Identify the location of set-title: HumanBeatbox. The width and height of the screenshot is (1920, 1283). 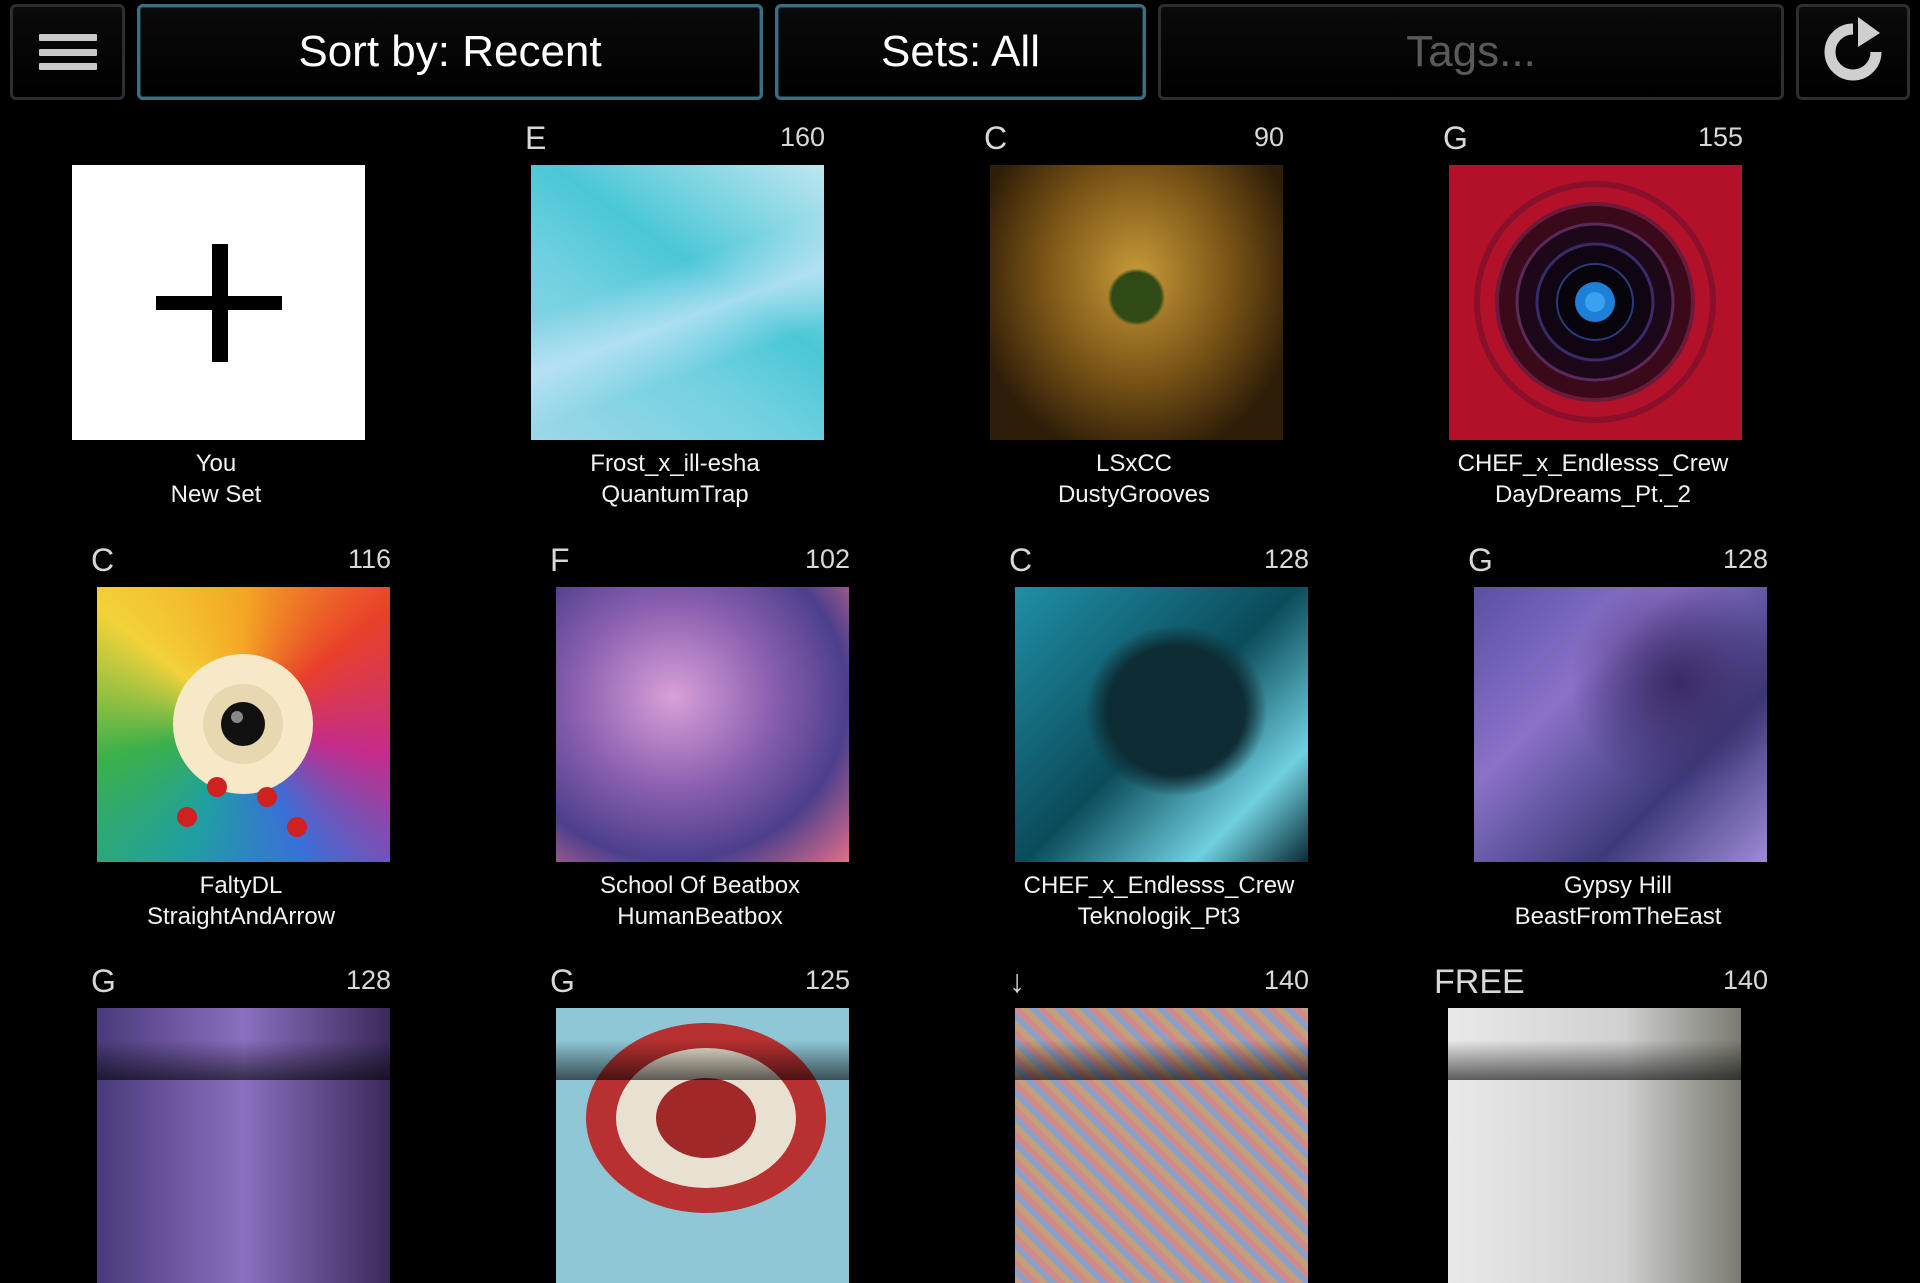
(700, 916).